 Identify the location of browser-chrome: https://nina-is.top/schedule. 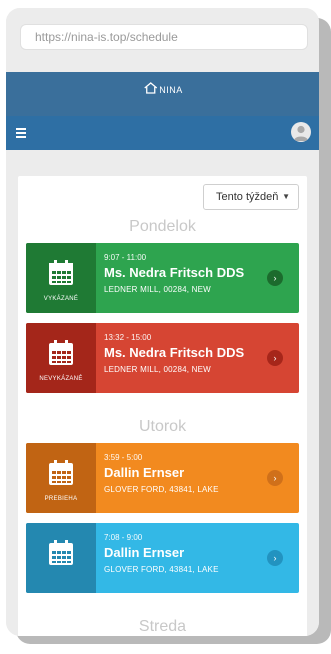
(162, 40).